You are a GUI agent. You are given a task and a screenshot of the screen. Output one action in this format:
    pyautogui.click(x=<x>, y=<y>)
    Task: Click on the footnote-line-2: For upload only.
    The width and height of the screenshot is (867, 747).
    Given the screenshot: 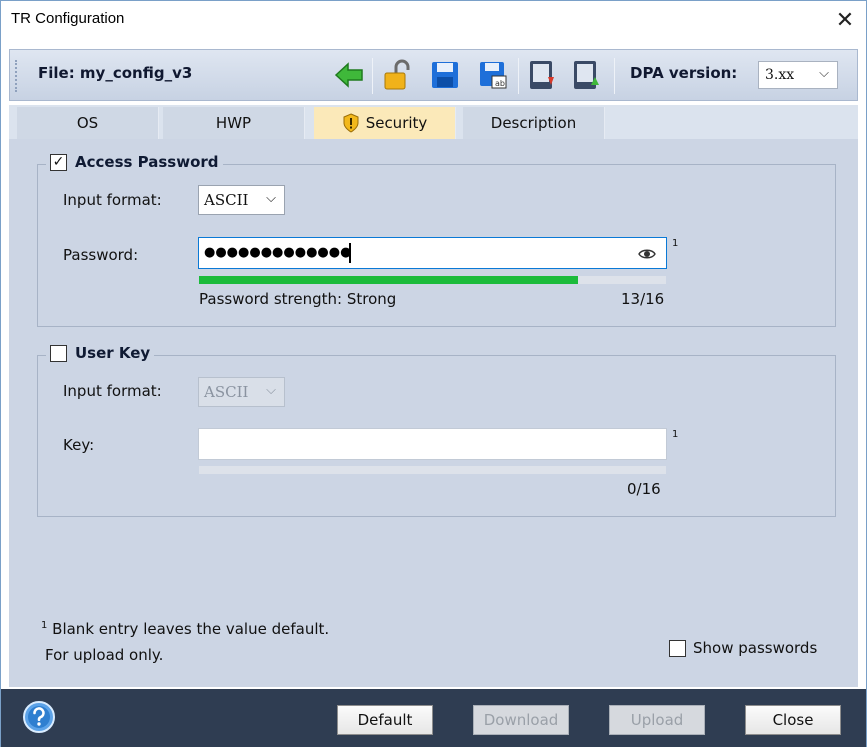 What is the action you would take?
    pyautogui.click(x=104, y=655)
    